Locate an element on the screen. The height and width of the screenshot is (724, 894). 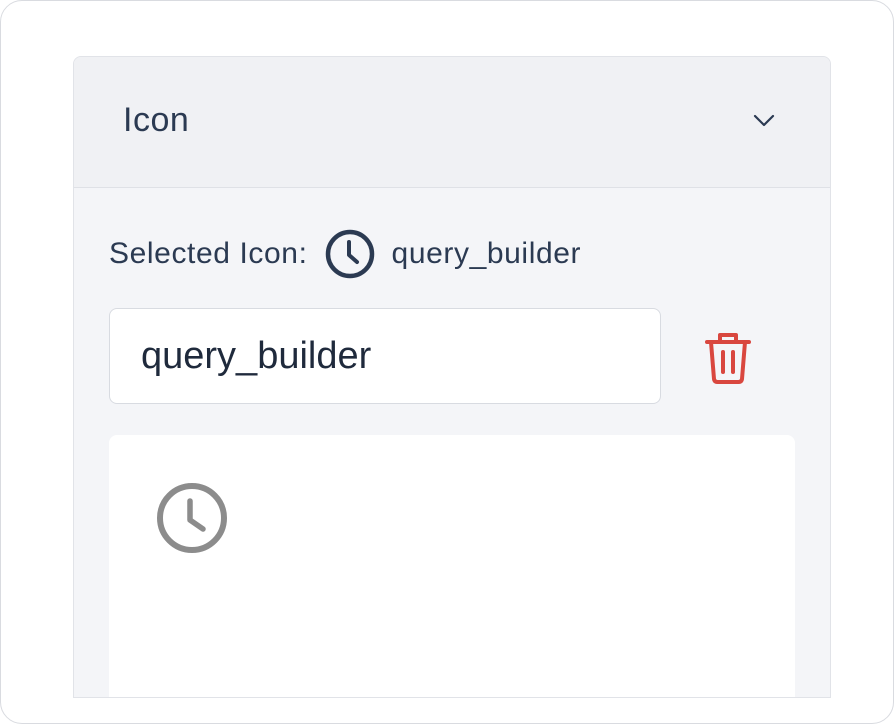
panel-title: Icon is located at coordinates (156, 120).